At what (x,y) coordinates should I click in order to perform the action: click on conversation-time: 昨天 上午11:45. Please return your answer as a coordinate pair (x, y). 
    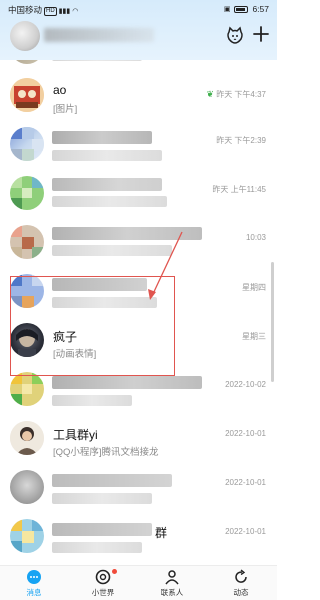
    Looking at the image, I should click on (239, 189).